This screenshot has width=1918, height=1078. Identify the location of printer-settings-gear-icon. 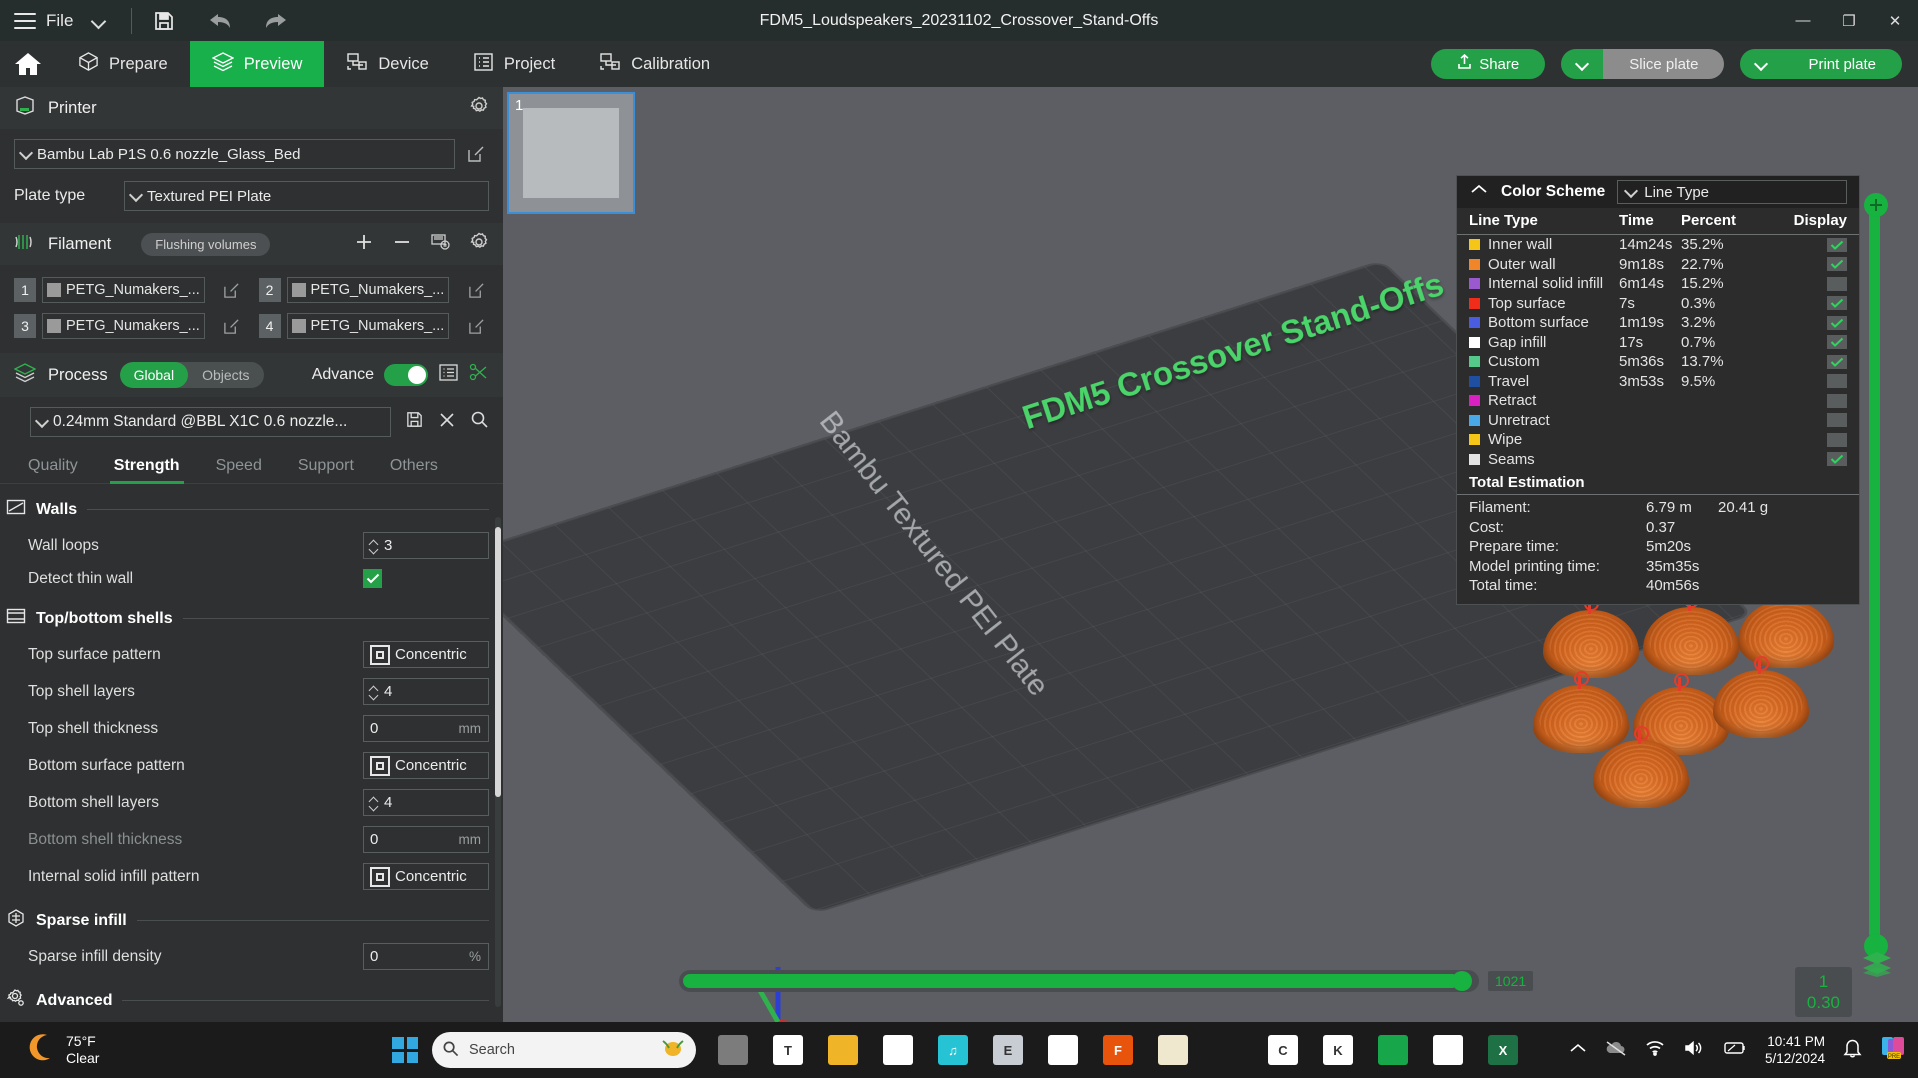
(479, 108).